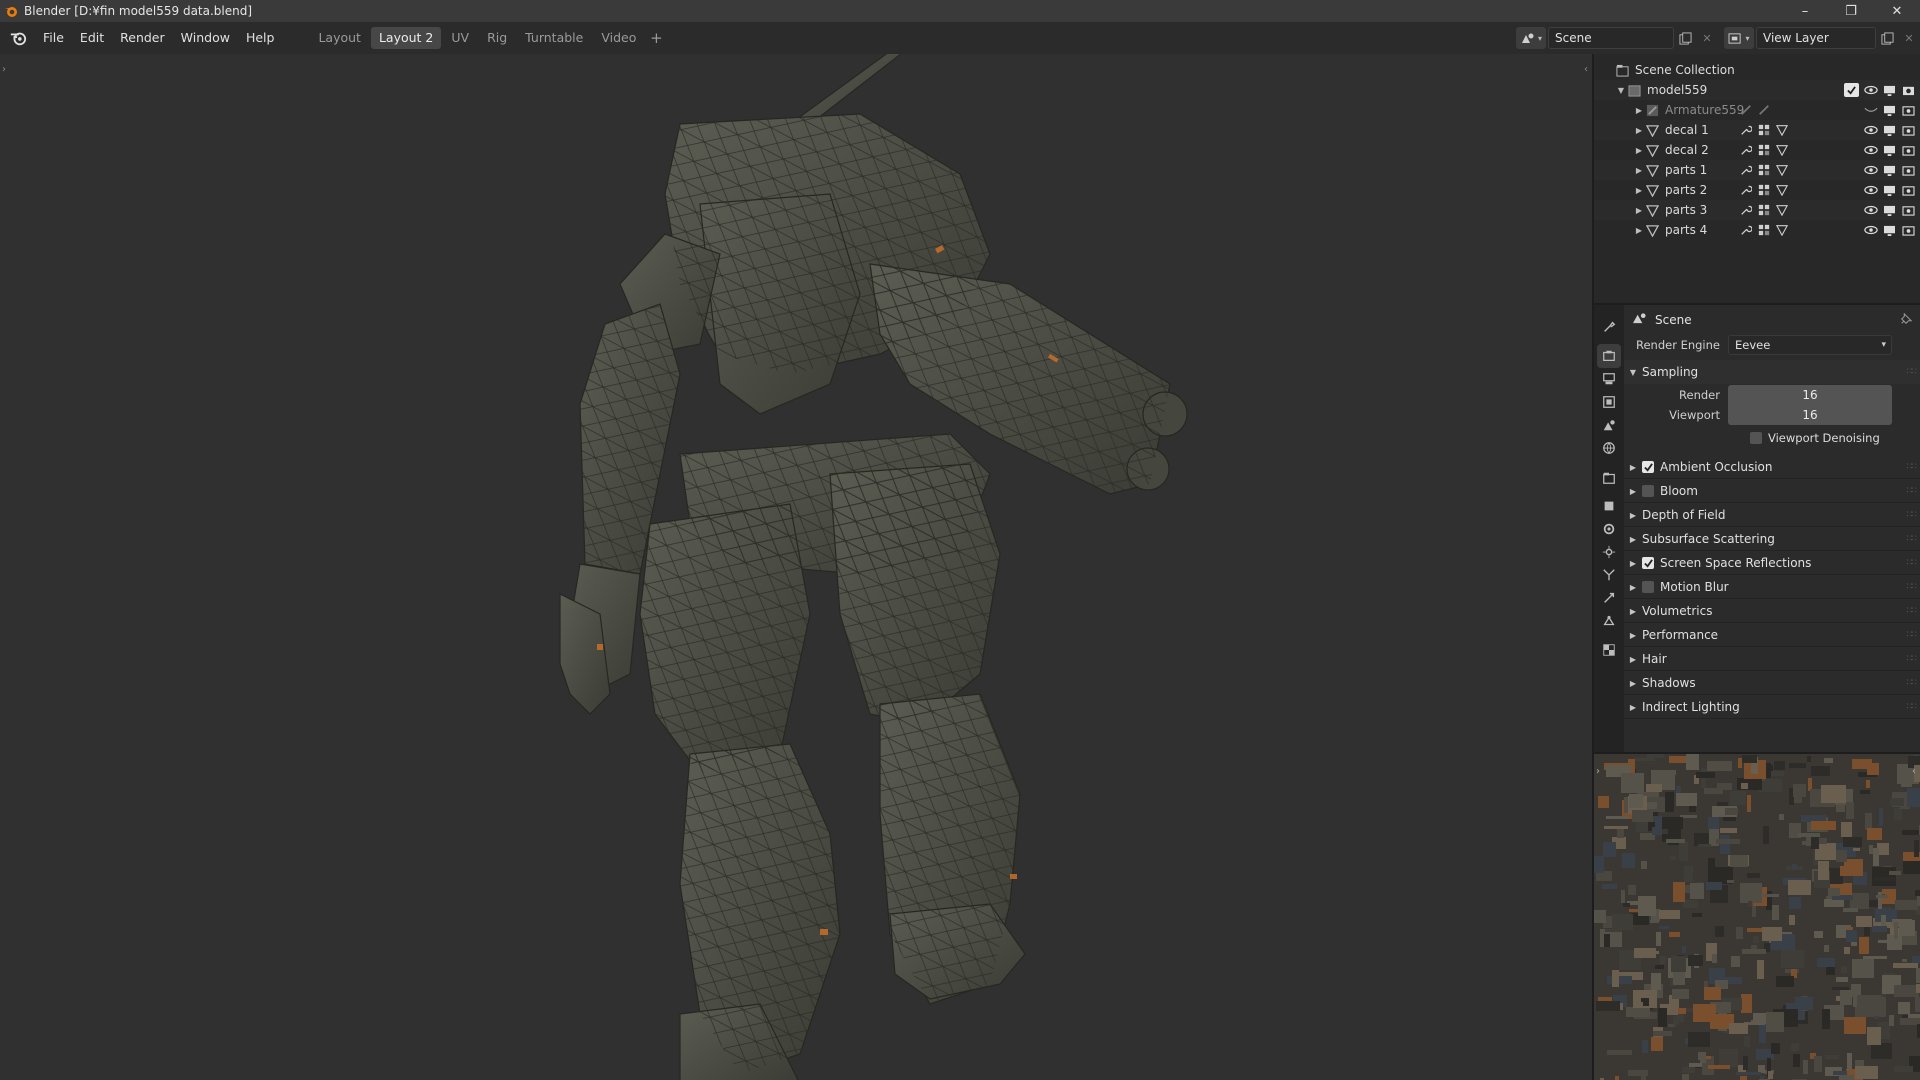  Describe the element at coordinates (1531, 38) in the screenshot. I see `scene-selector-icon: ▾` at that location.